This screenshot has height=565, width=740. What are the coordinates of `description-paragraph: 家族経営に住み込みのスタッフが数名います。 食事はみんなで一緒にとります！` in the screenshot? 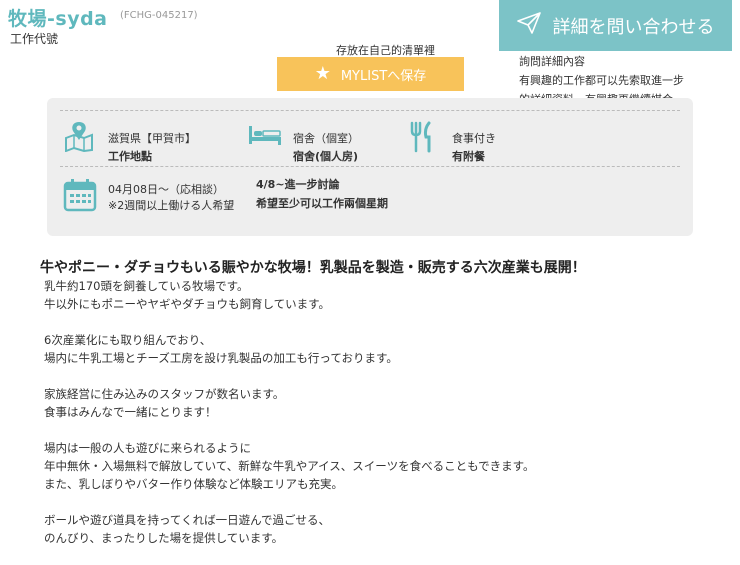 It's located at (164, 403).